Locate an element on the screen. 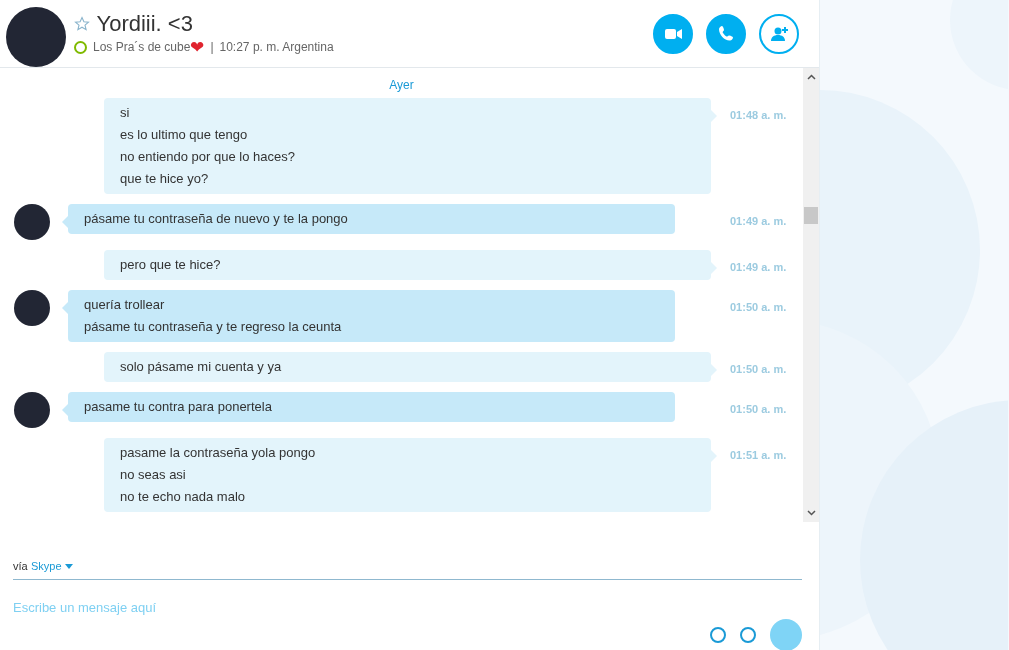  scrollbar-thumb is located at coordinates (811, 215).